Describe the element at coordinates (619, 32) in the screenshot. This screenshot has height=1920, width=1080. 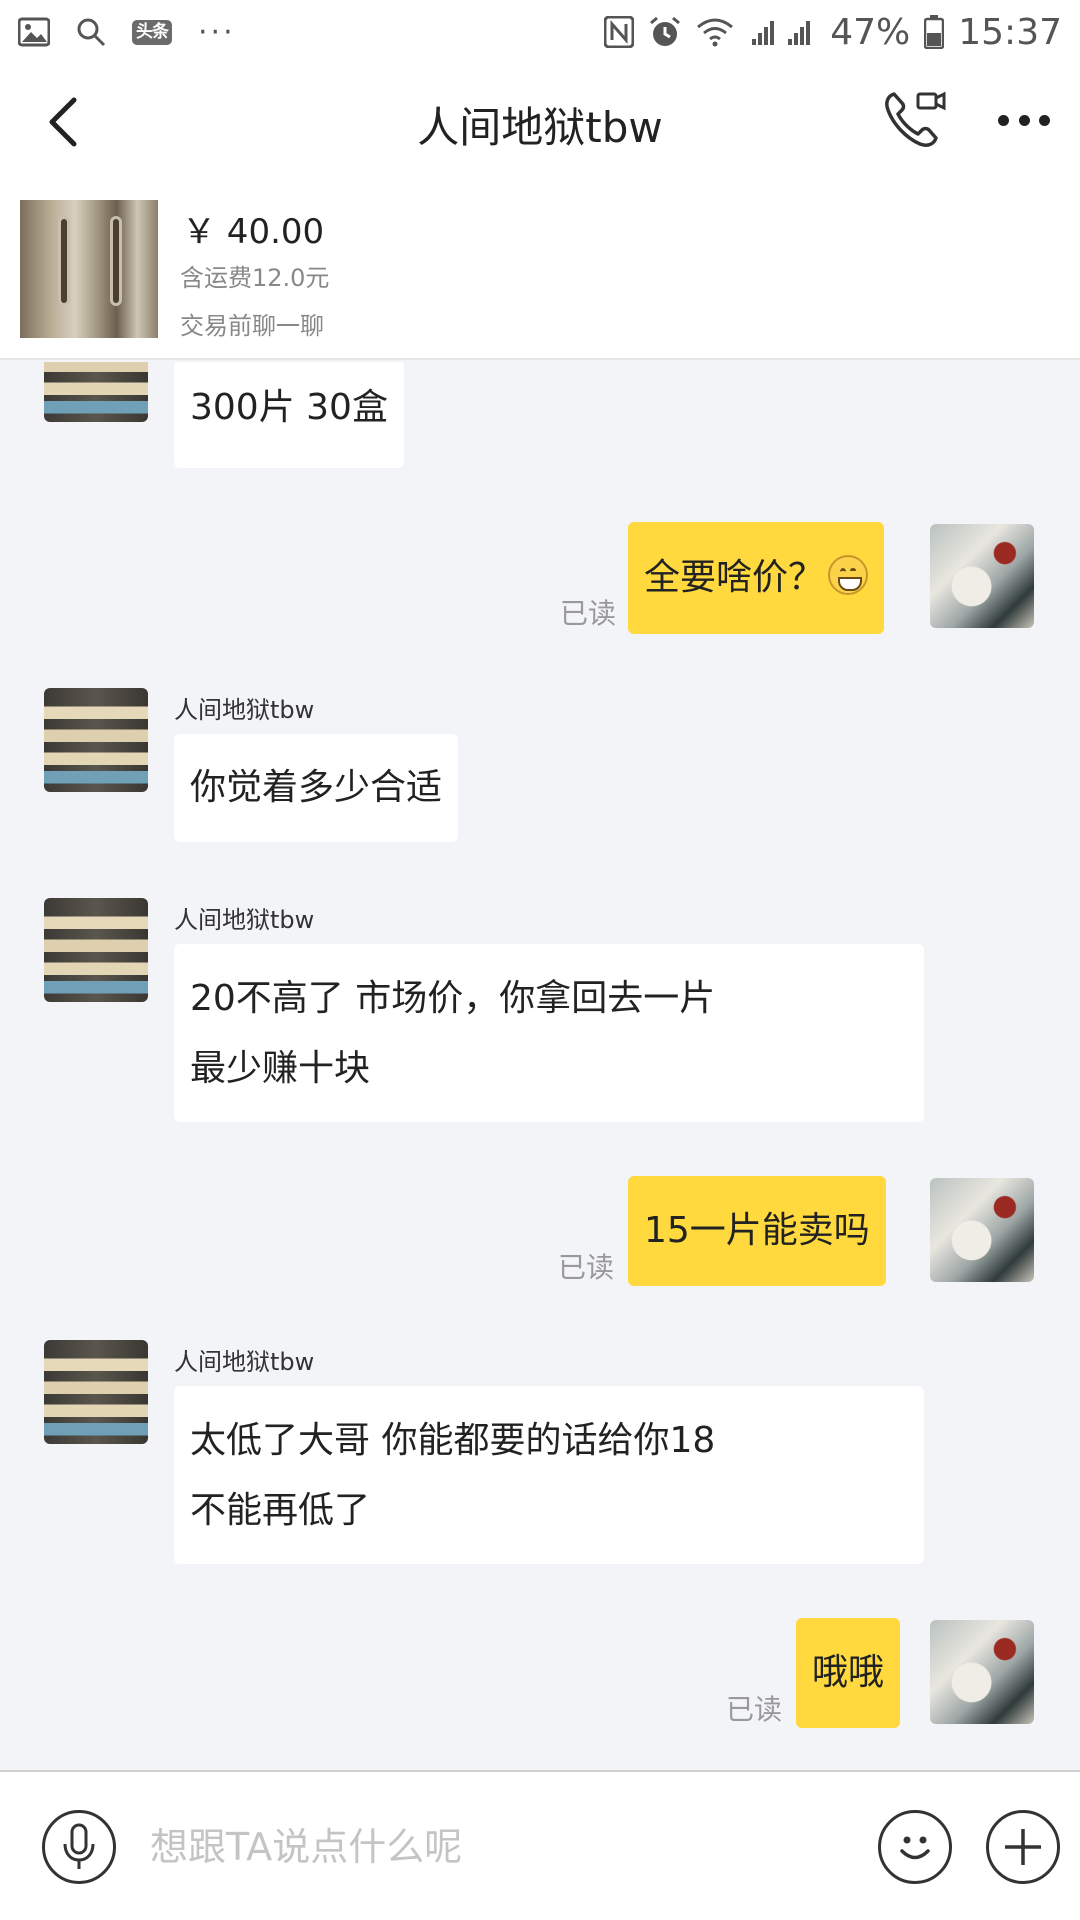
I see `nfc-icon` at that location.